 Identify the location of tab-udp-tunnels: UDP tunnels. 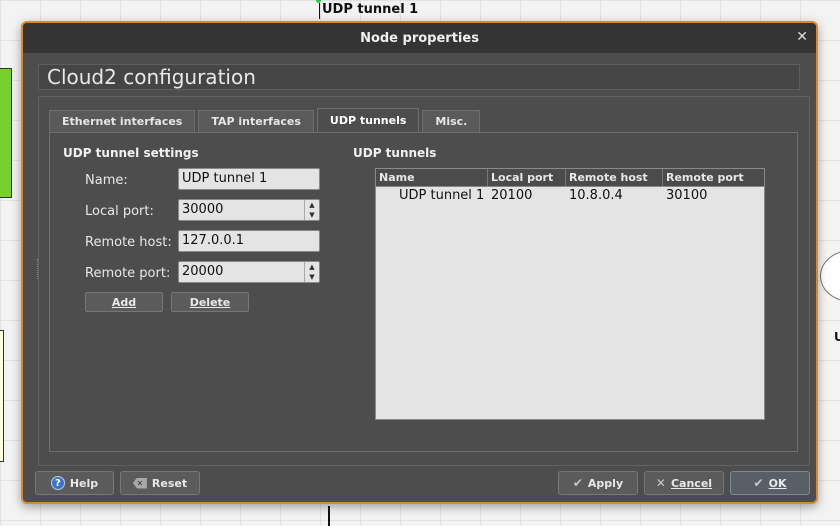
(368, 120).